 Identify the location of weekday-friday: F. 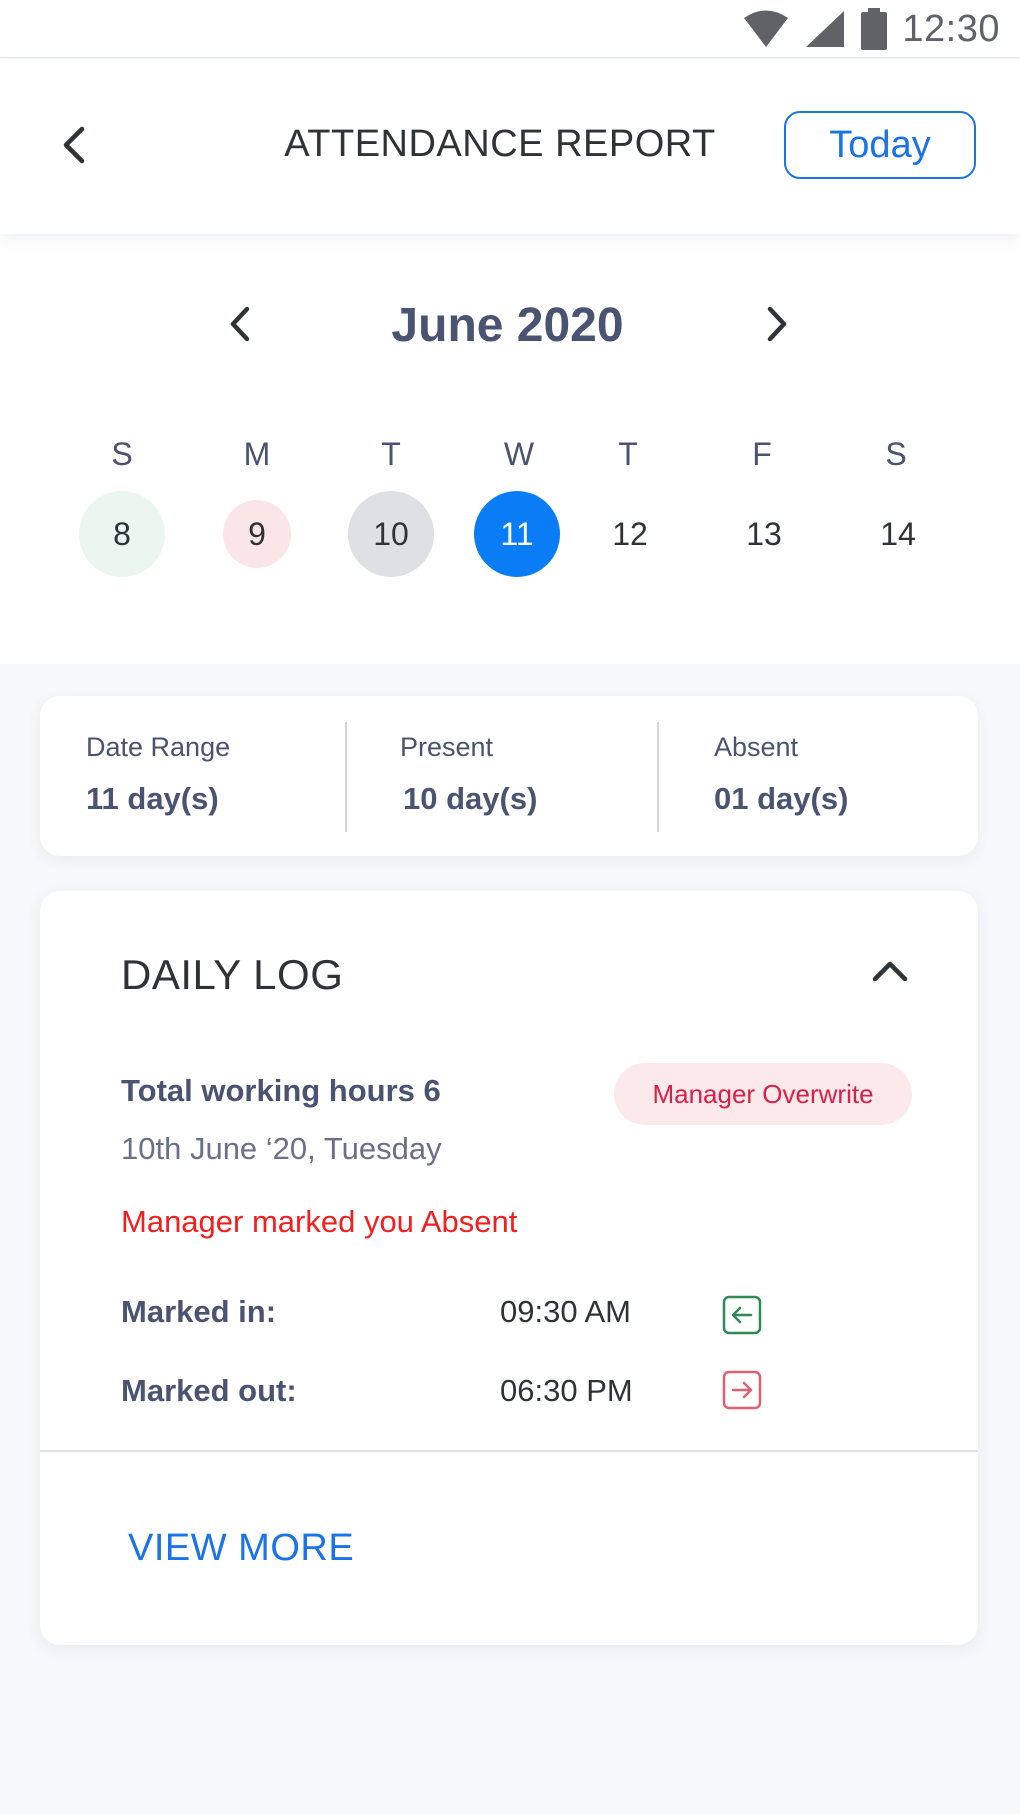
(762, 454).